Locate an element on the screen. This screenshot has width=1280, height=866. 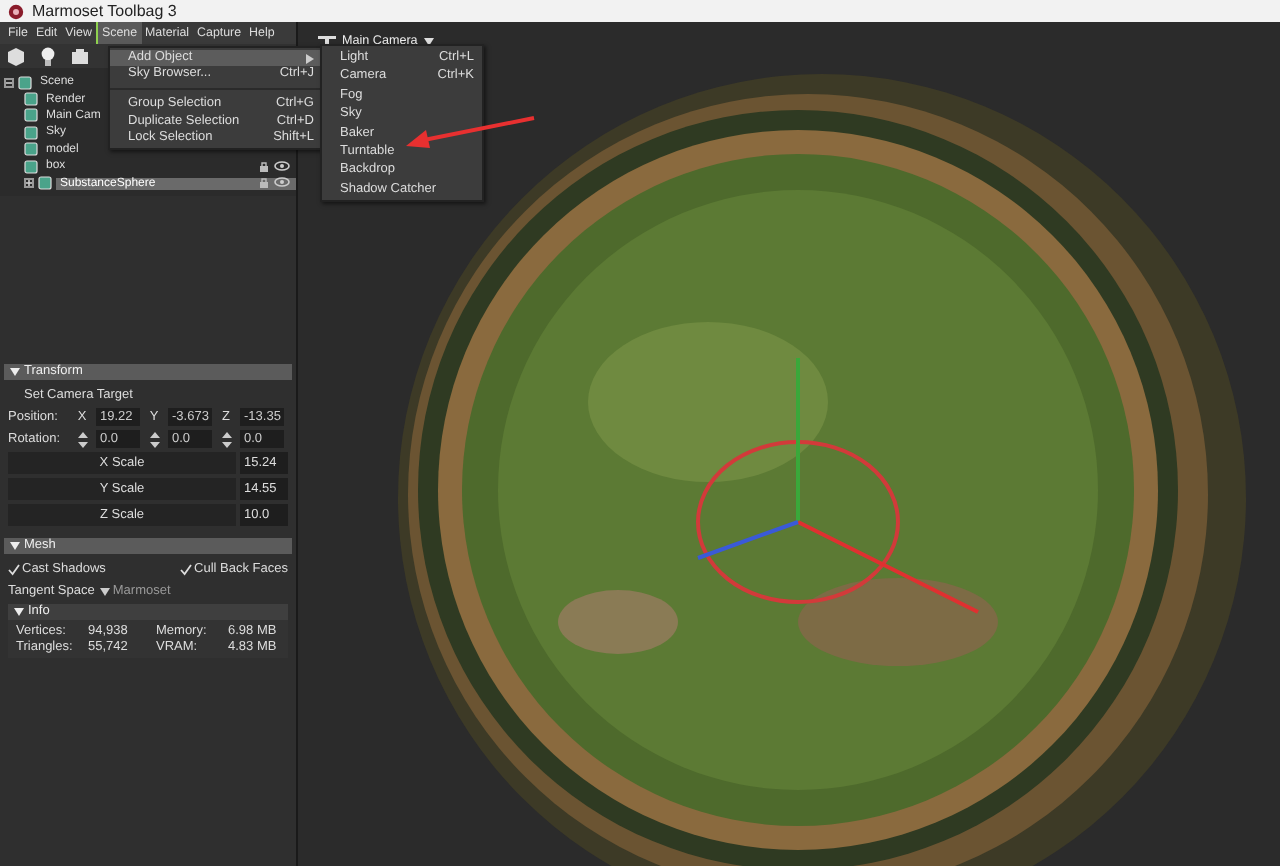
caret-icon is located at coordinates (105, 591).